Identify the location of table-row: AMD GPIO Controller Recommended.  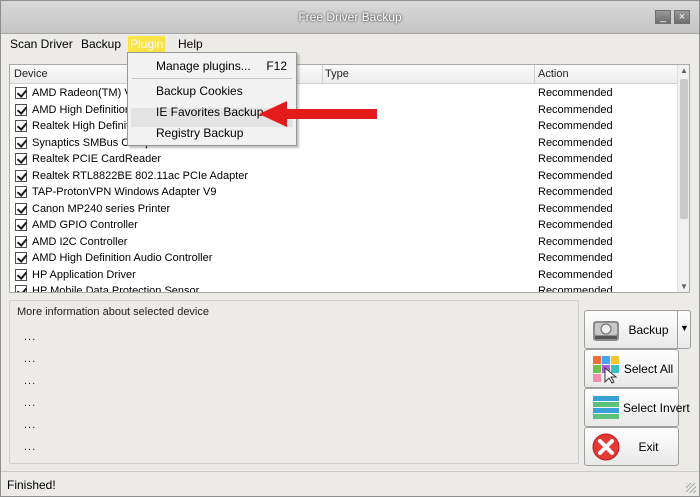
(344, 225).